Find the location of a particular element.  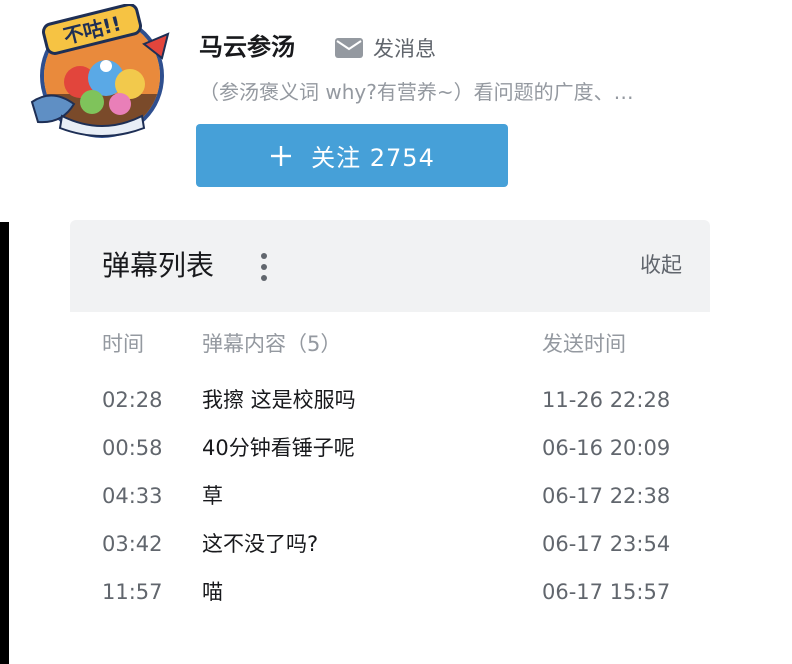

danmaku-row: 11:57 喵 06-17 15:57 is located at coordinates (390, 592).